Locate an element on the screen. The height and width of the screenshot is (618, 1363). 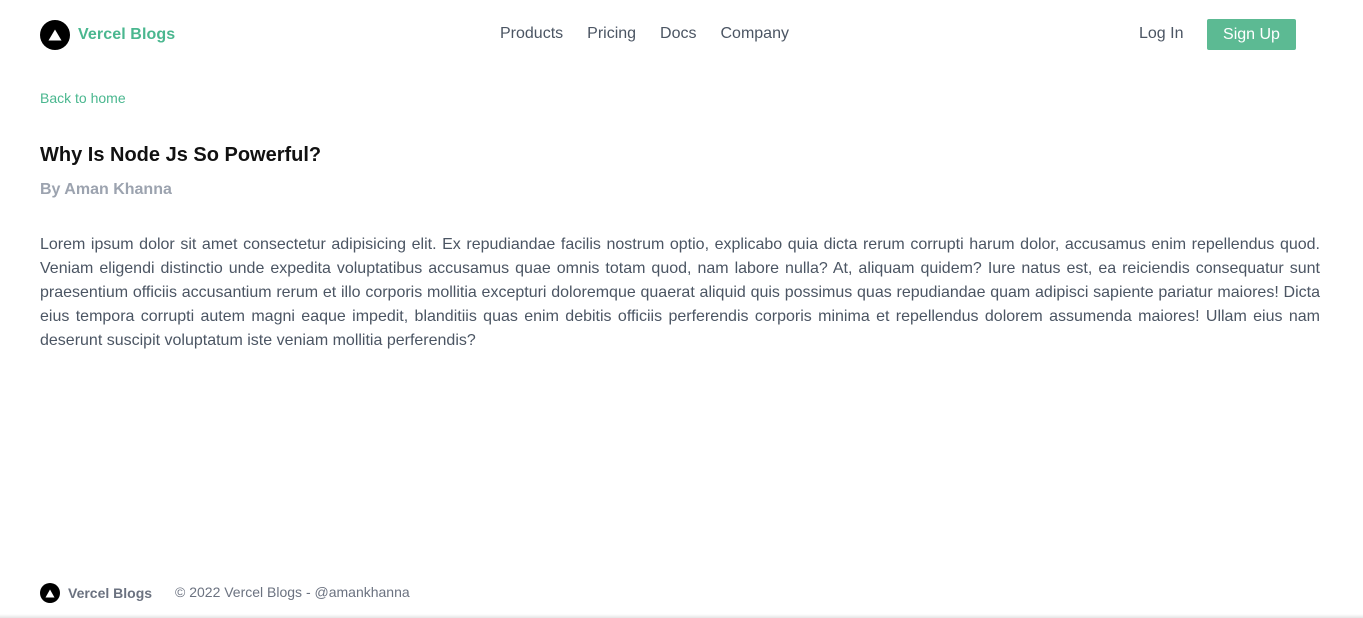
copyright-text: © 2022 Vercel Blogs - @amankhanna is located at coordinates (292, 592).